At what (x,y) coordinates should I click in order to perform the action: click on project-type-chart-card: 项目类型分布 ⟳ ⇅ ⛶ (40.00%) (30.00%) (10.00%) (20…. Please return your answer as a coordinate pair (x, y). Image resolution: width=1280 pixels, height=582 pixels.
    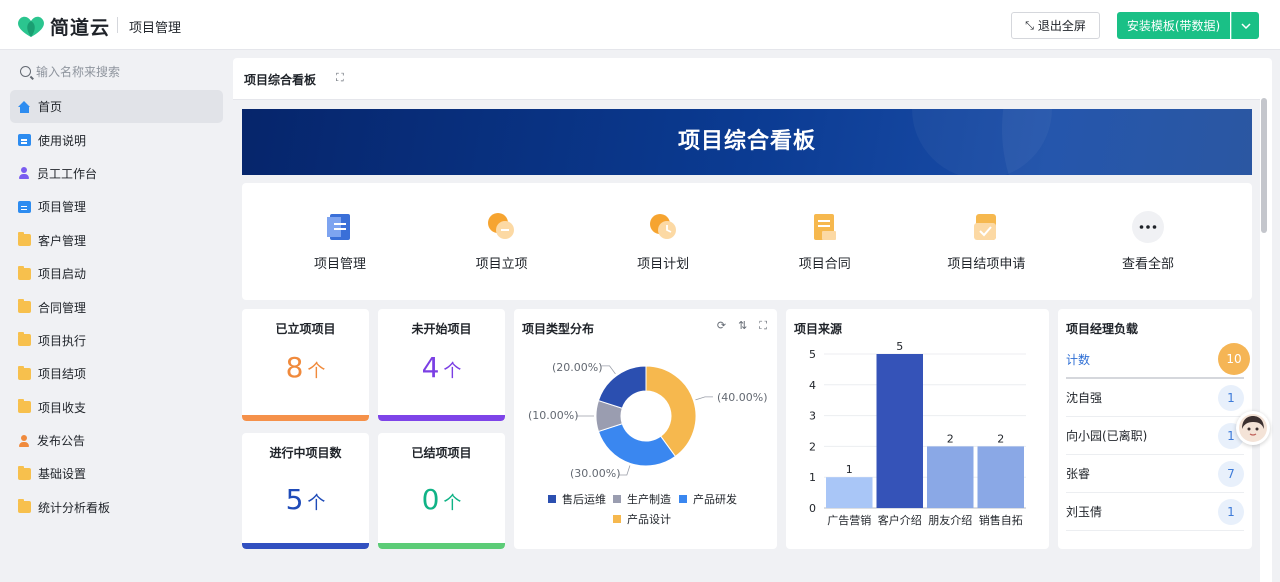
    Looking at the image, I should click on (645, 429).